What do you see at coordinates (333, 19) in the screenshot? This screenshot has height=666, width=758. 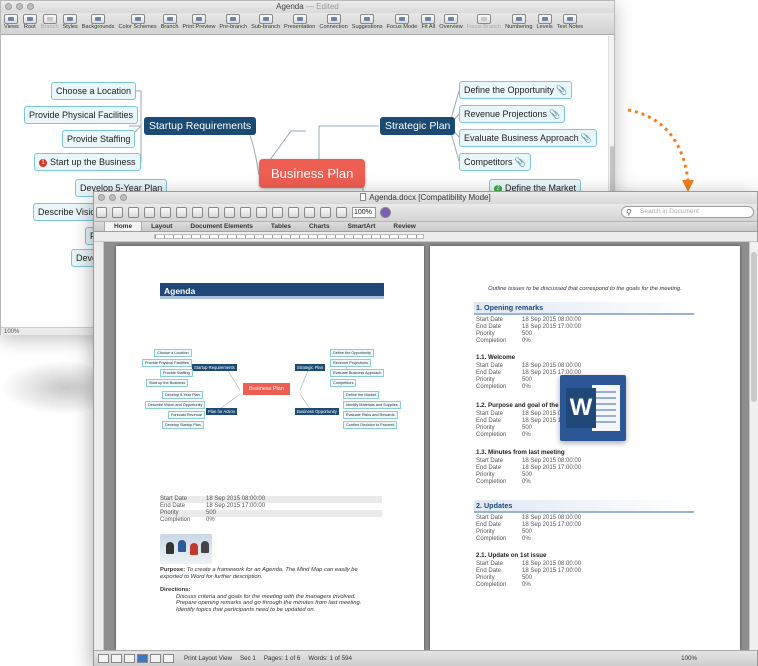 I see `connection-icon` at bounding box center [333, 19].